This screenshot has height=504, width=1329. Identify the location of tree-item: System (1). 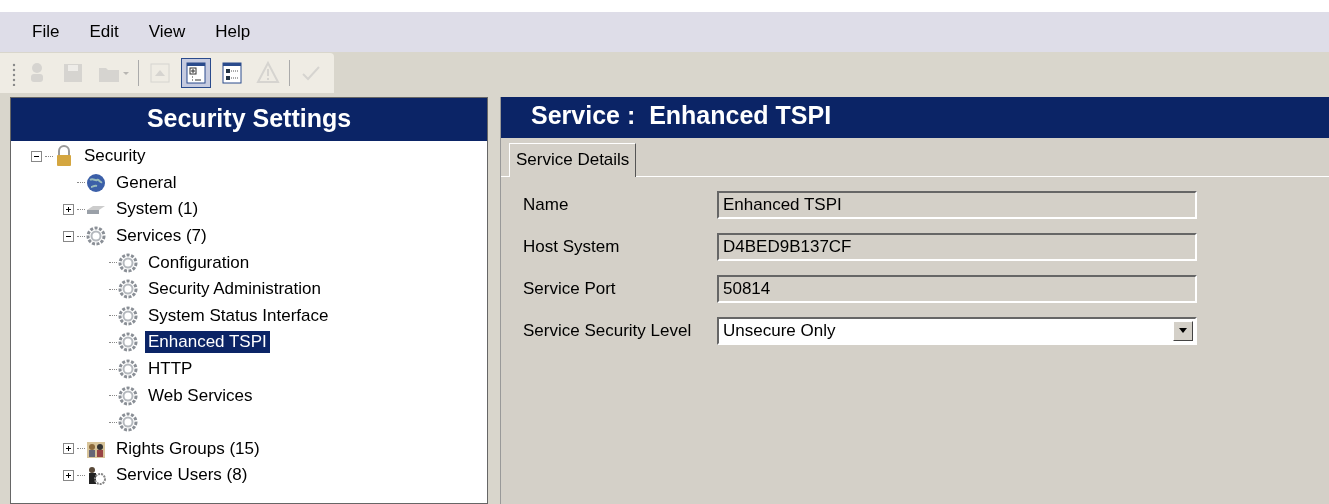
(157, 209).